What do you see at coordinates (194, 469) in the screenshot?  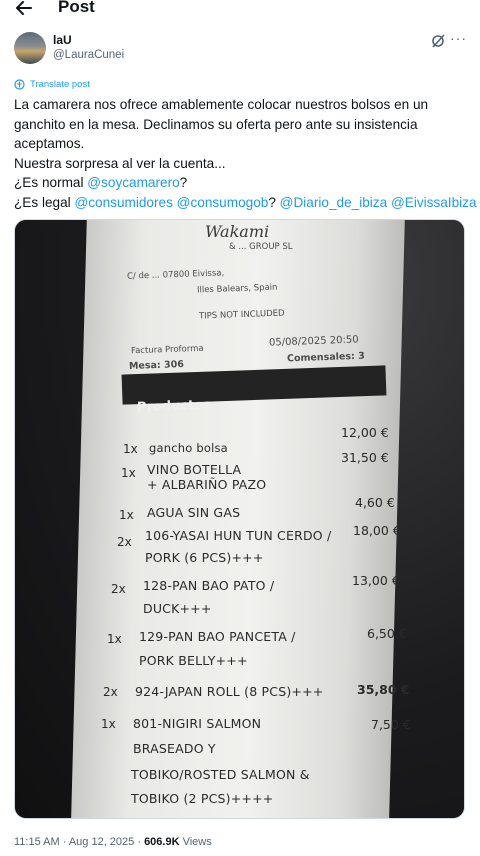 I see `item-name: VINO BOTELLA` at bounding box center [194, 469].